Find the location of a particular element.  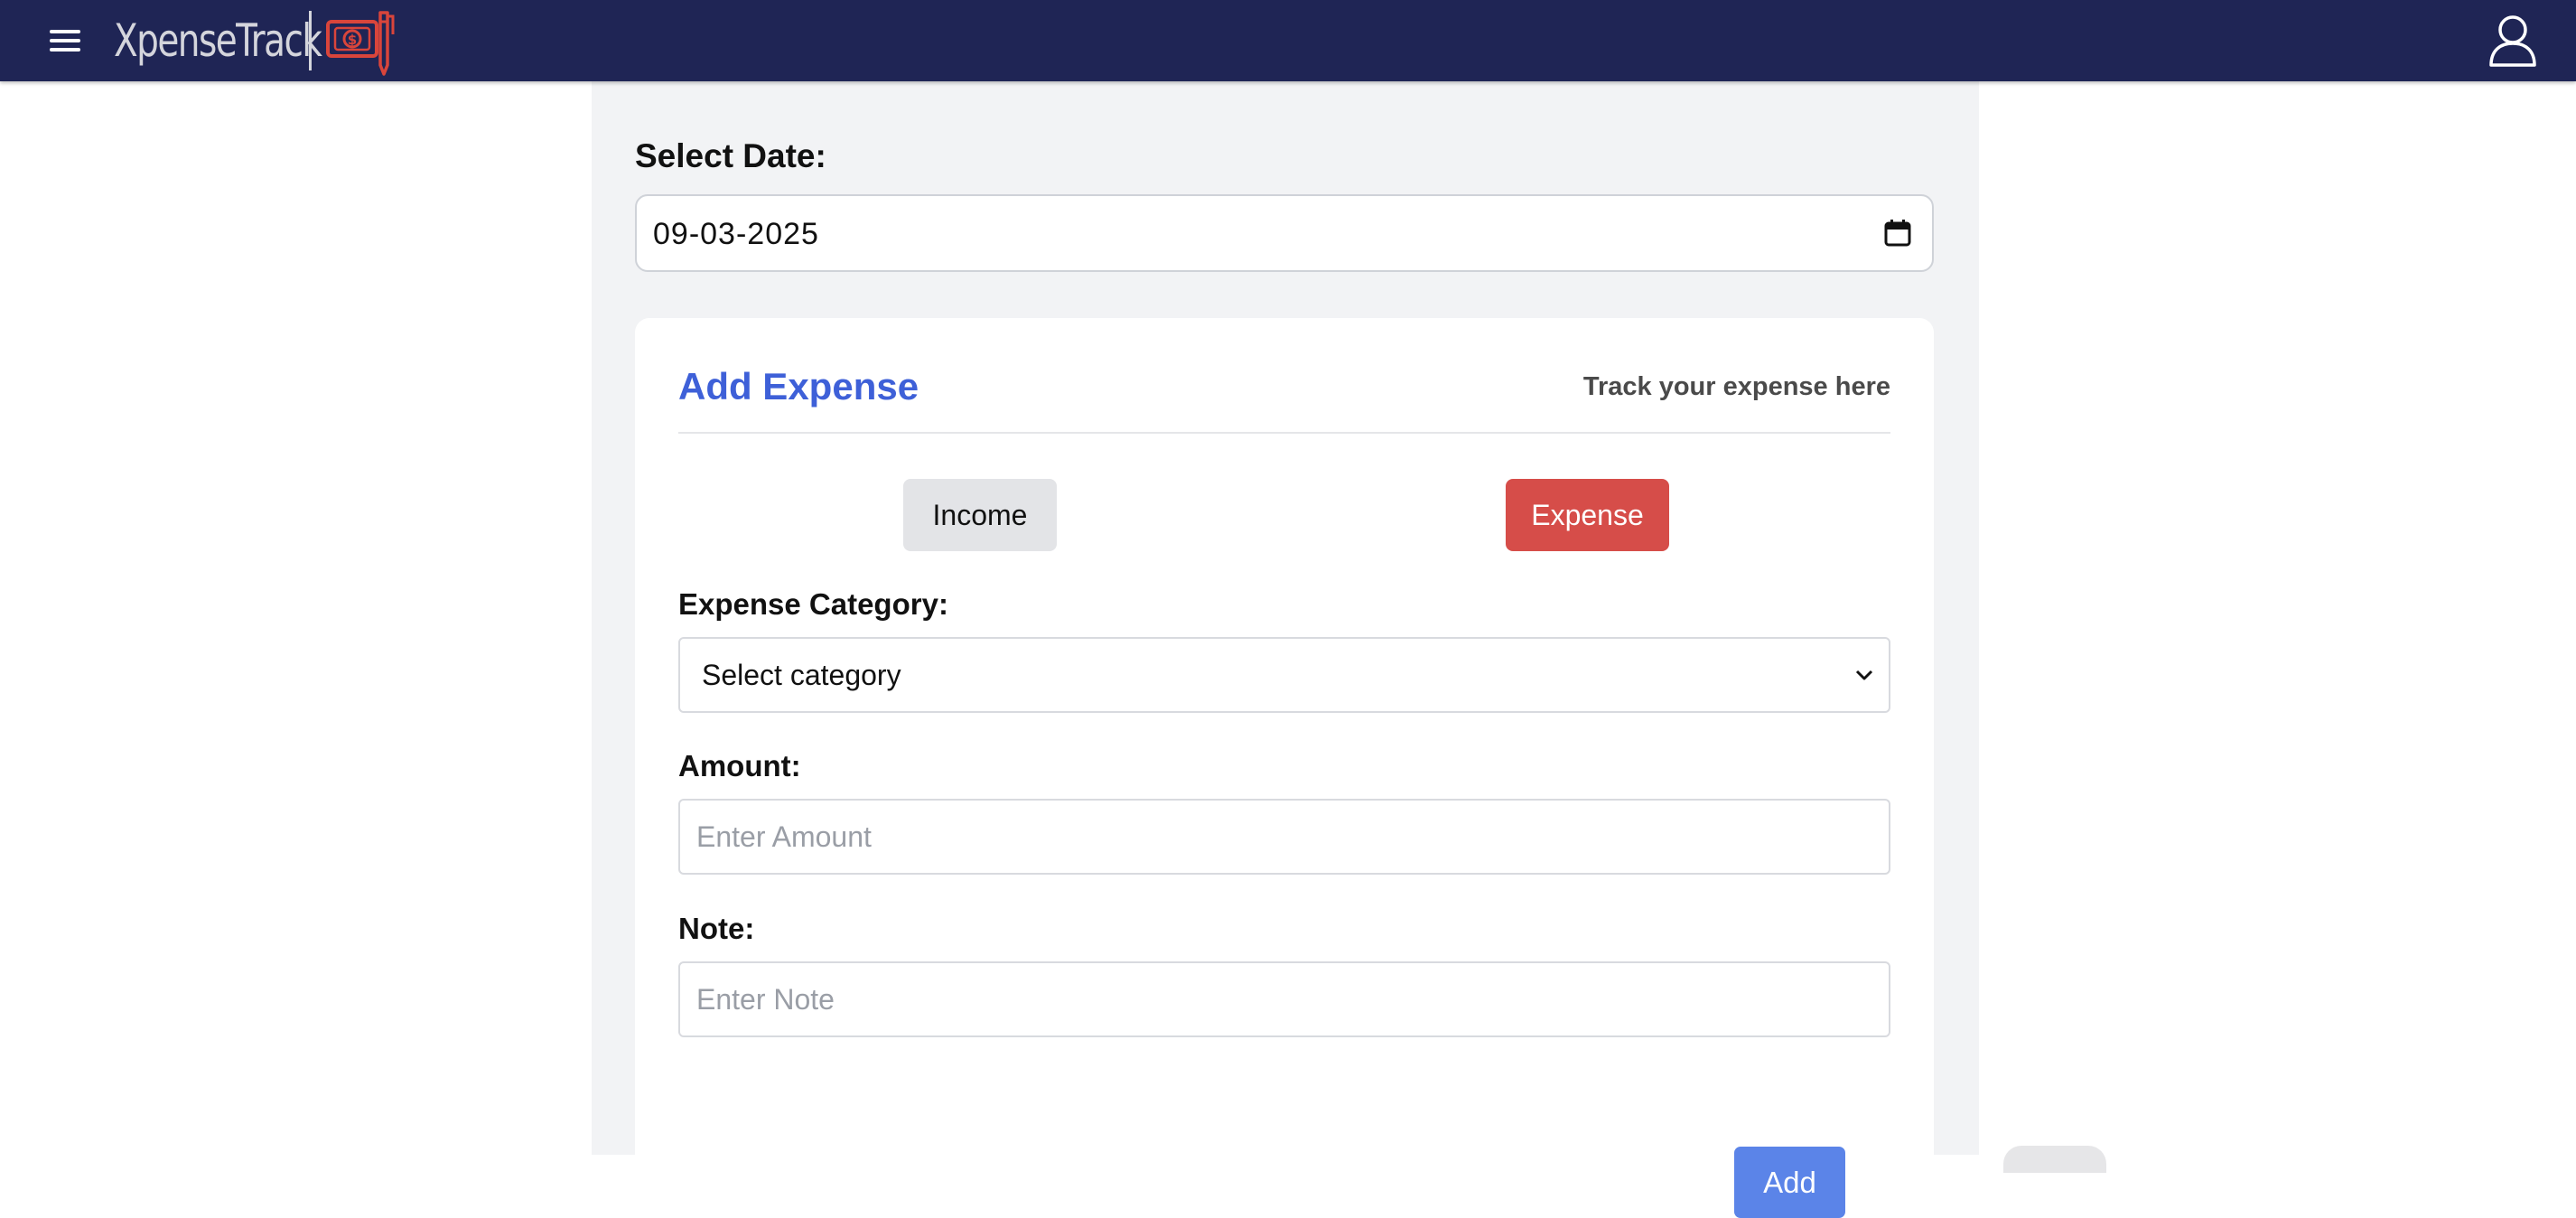

hamburger-menu-icon is located at coordinates (65, 40).